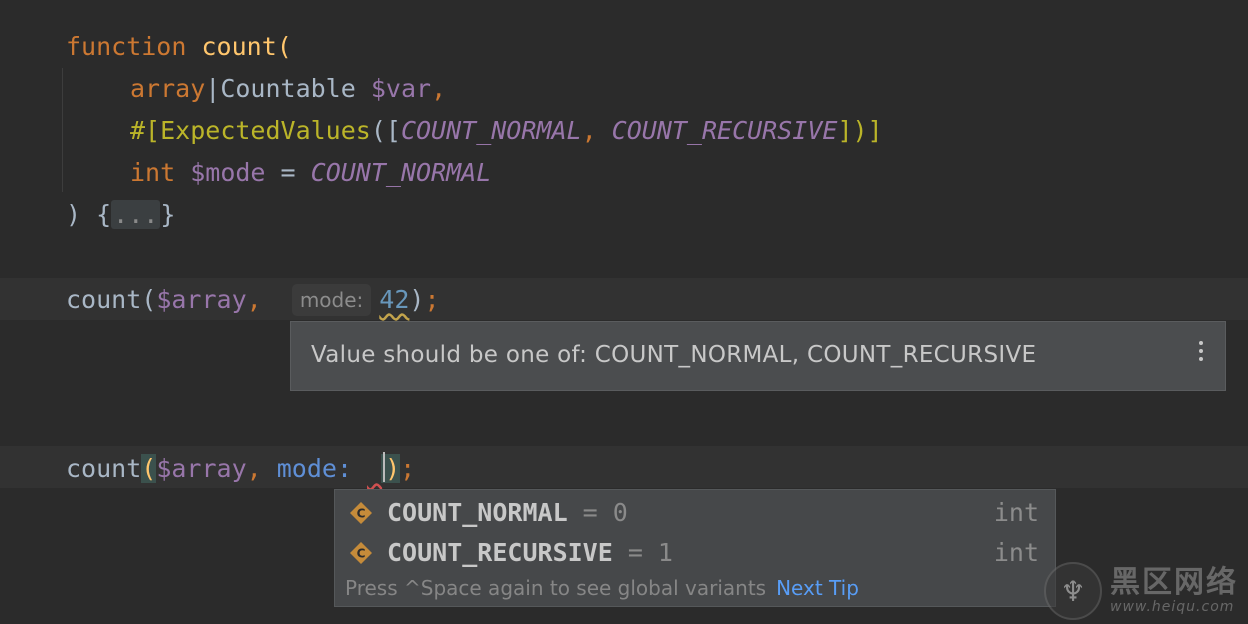 The height and width of the screenshot is (624, 1248). Describe the element at coordinates (724, 130) in the screenshot. I see `const-count-recursive: COUNT_RECURSIVE` at that location.